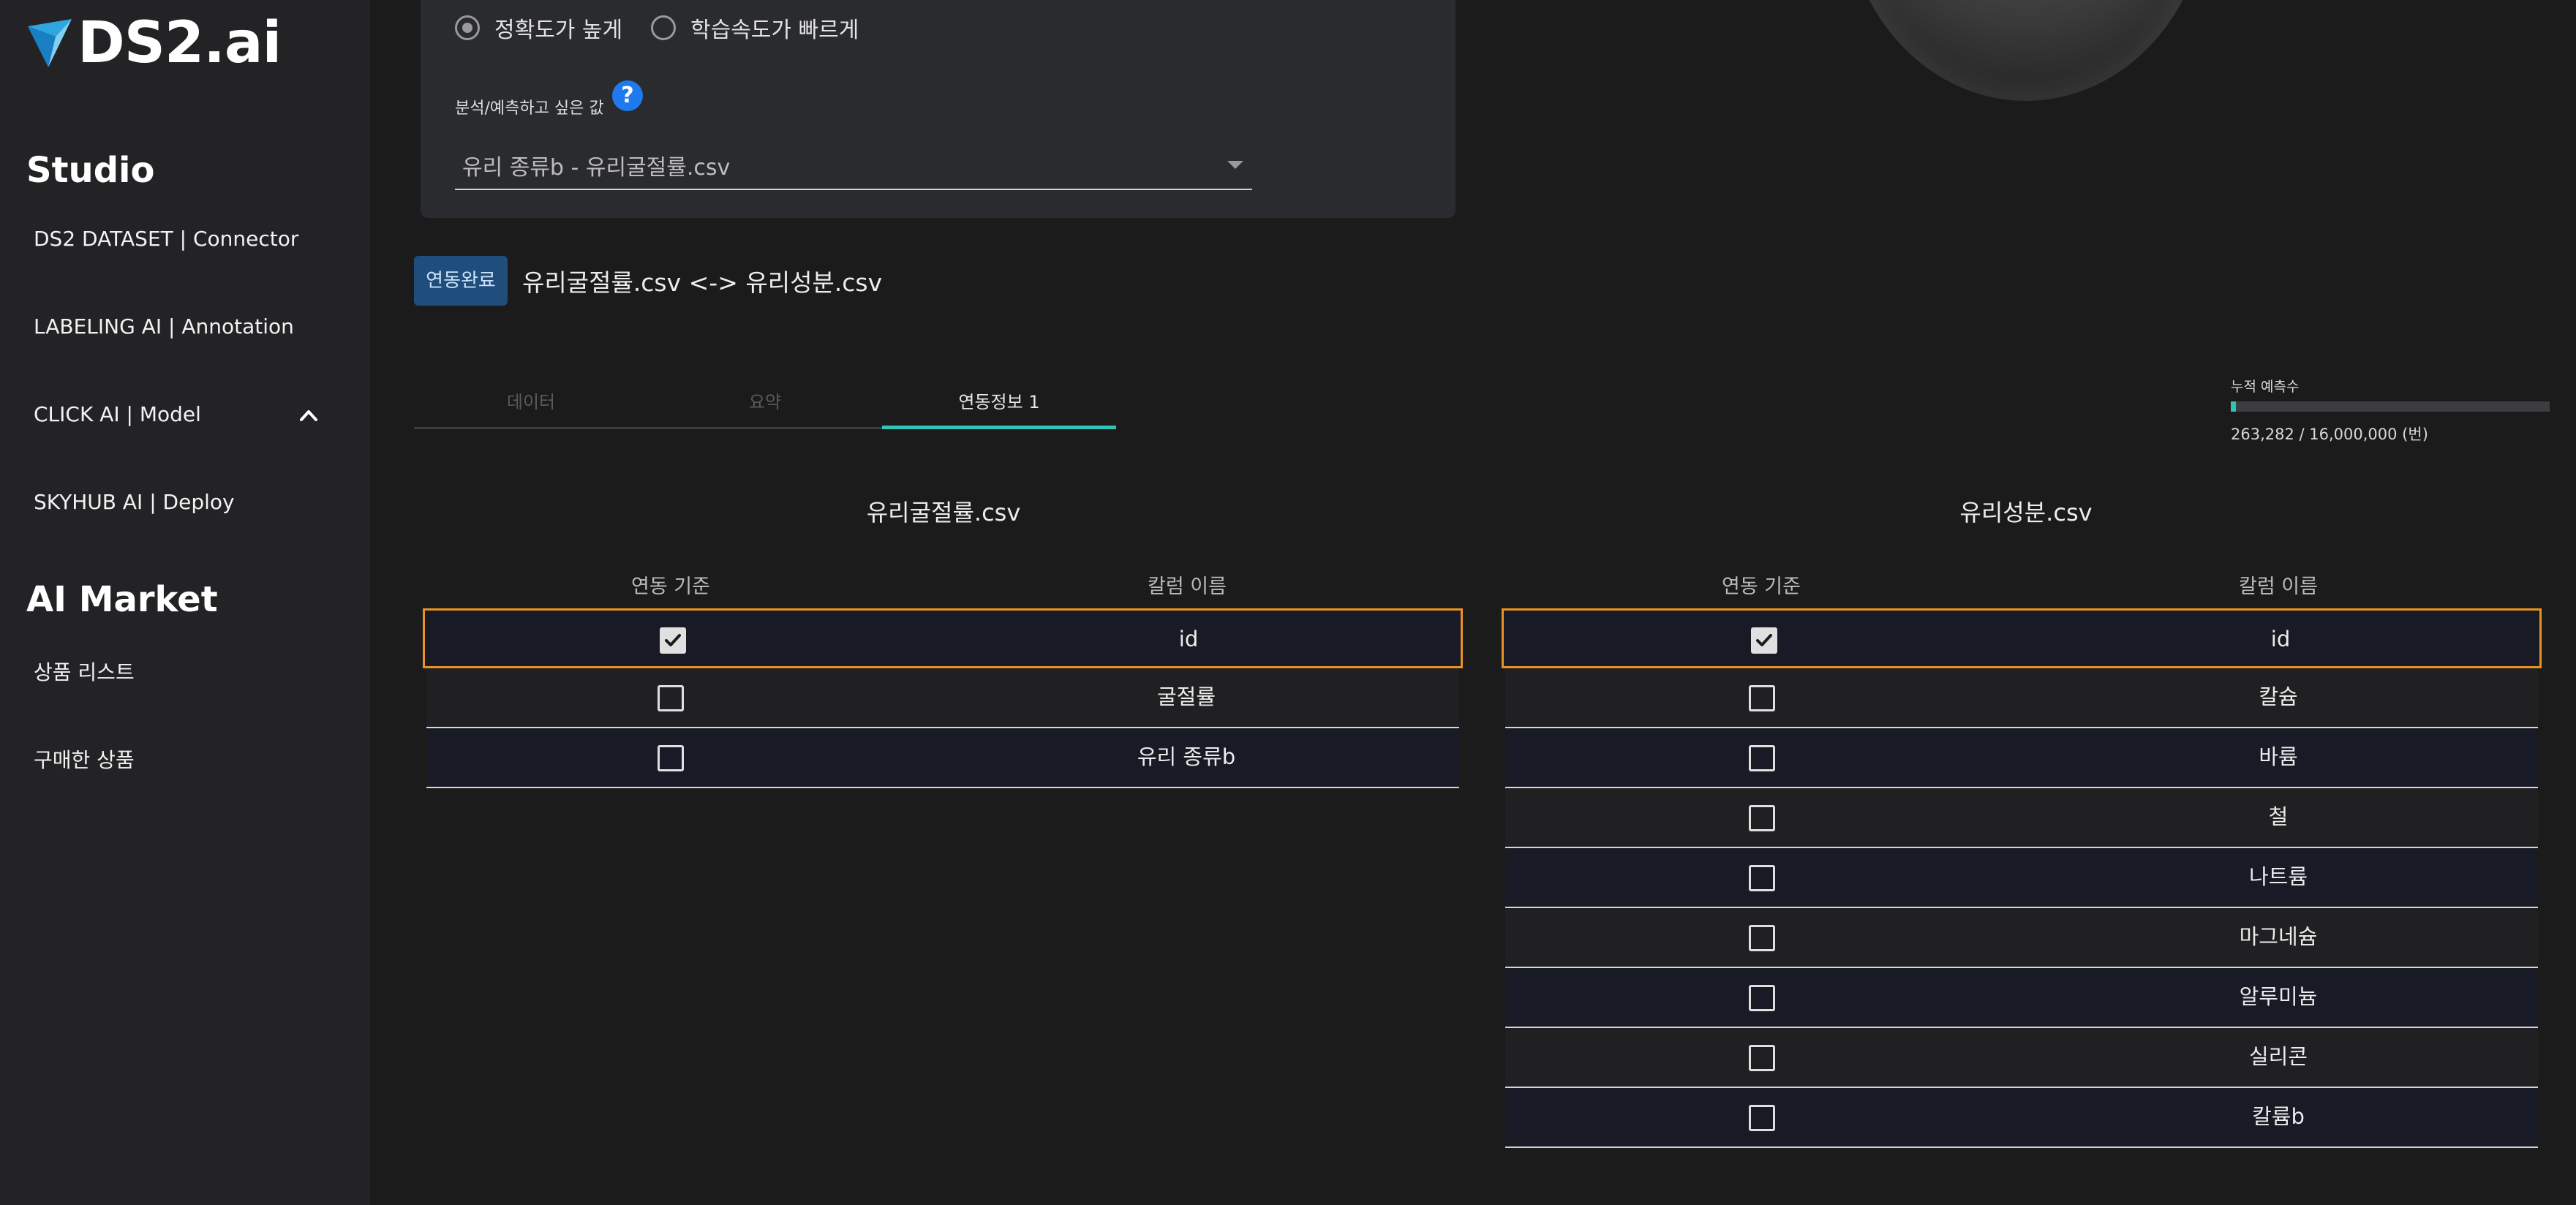 This screenshot has width=2576, height=1205. Describe the element at coordinates (2278, 1116) in the screenshot. I see `column-name: 칼륨b` at that location.